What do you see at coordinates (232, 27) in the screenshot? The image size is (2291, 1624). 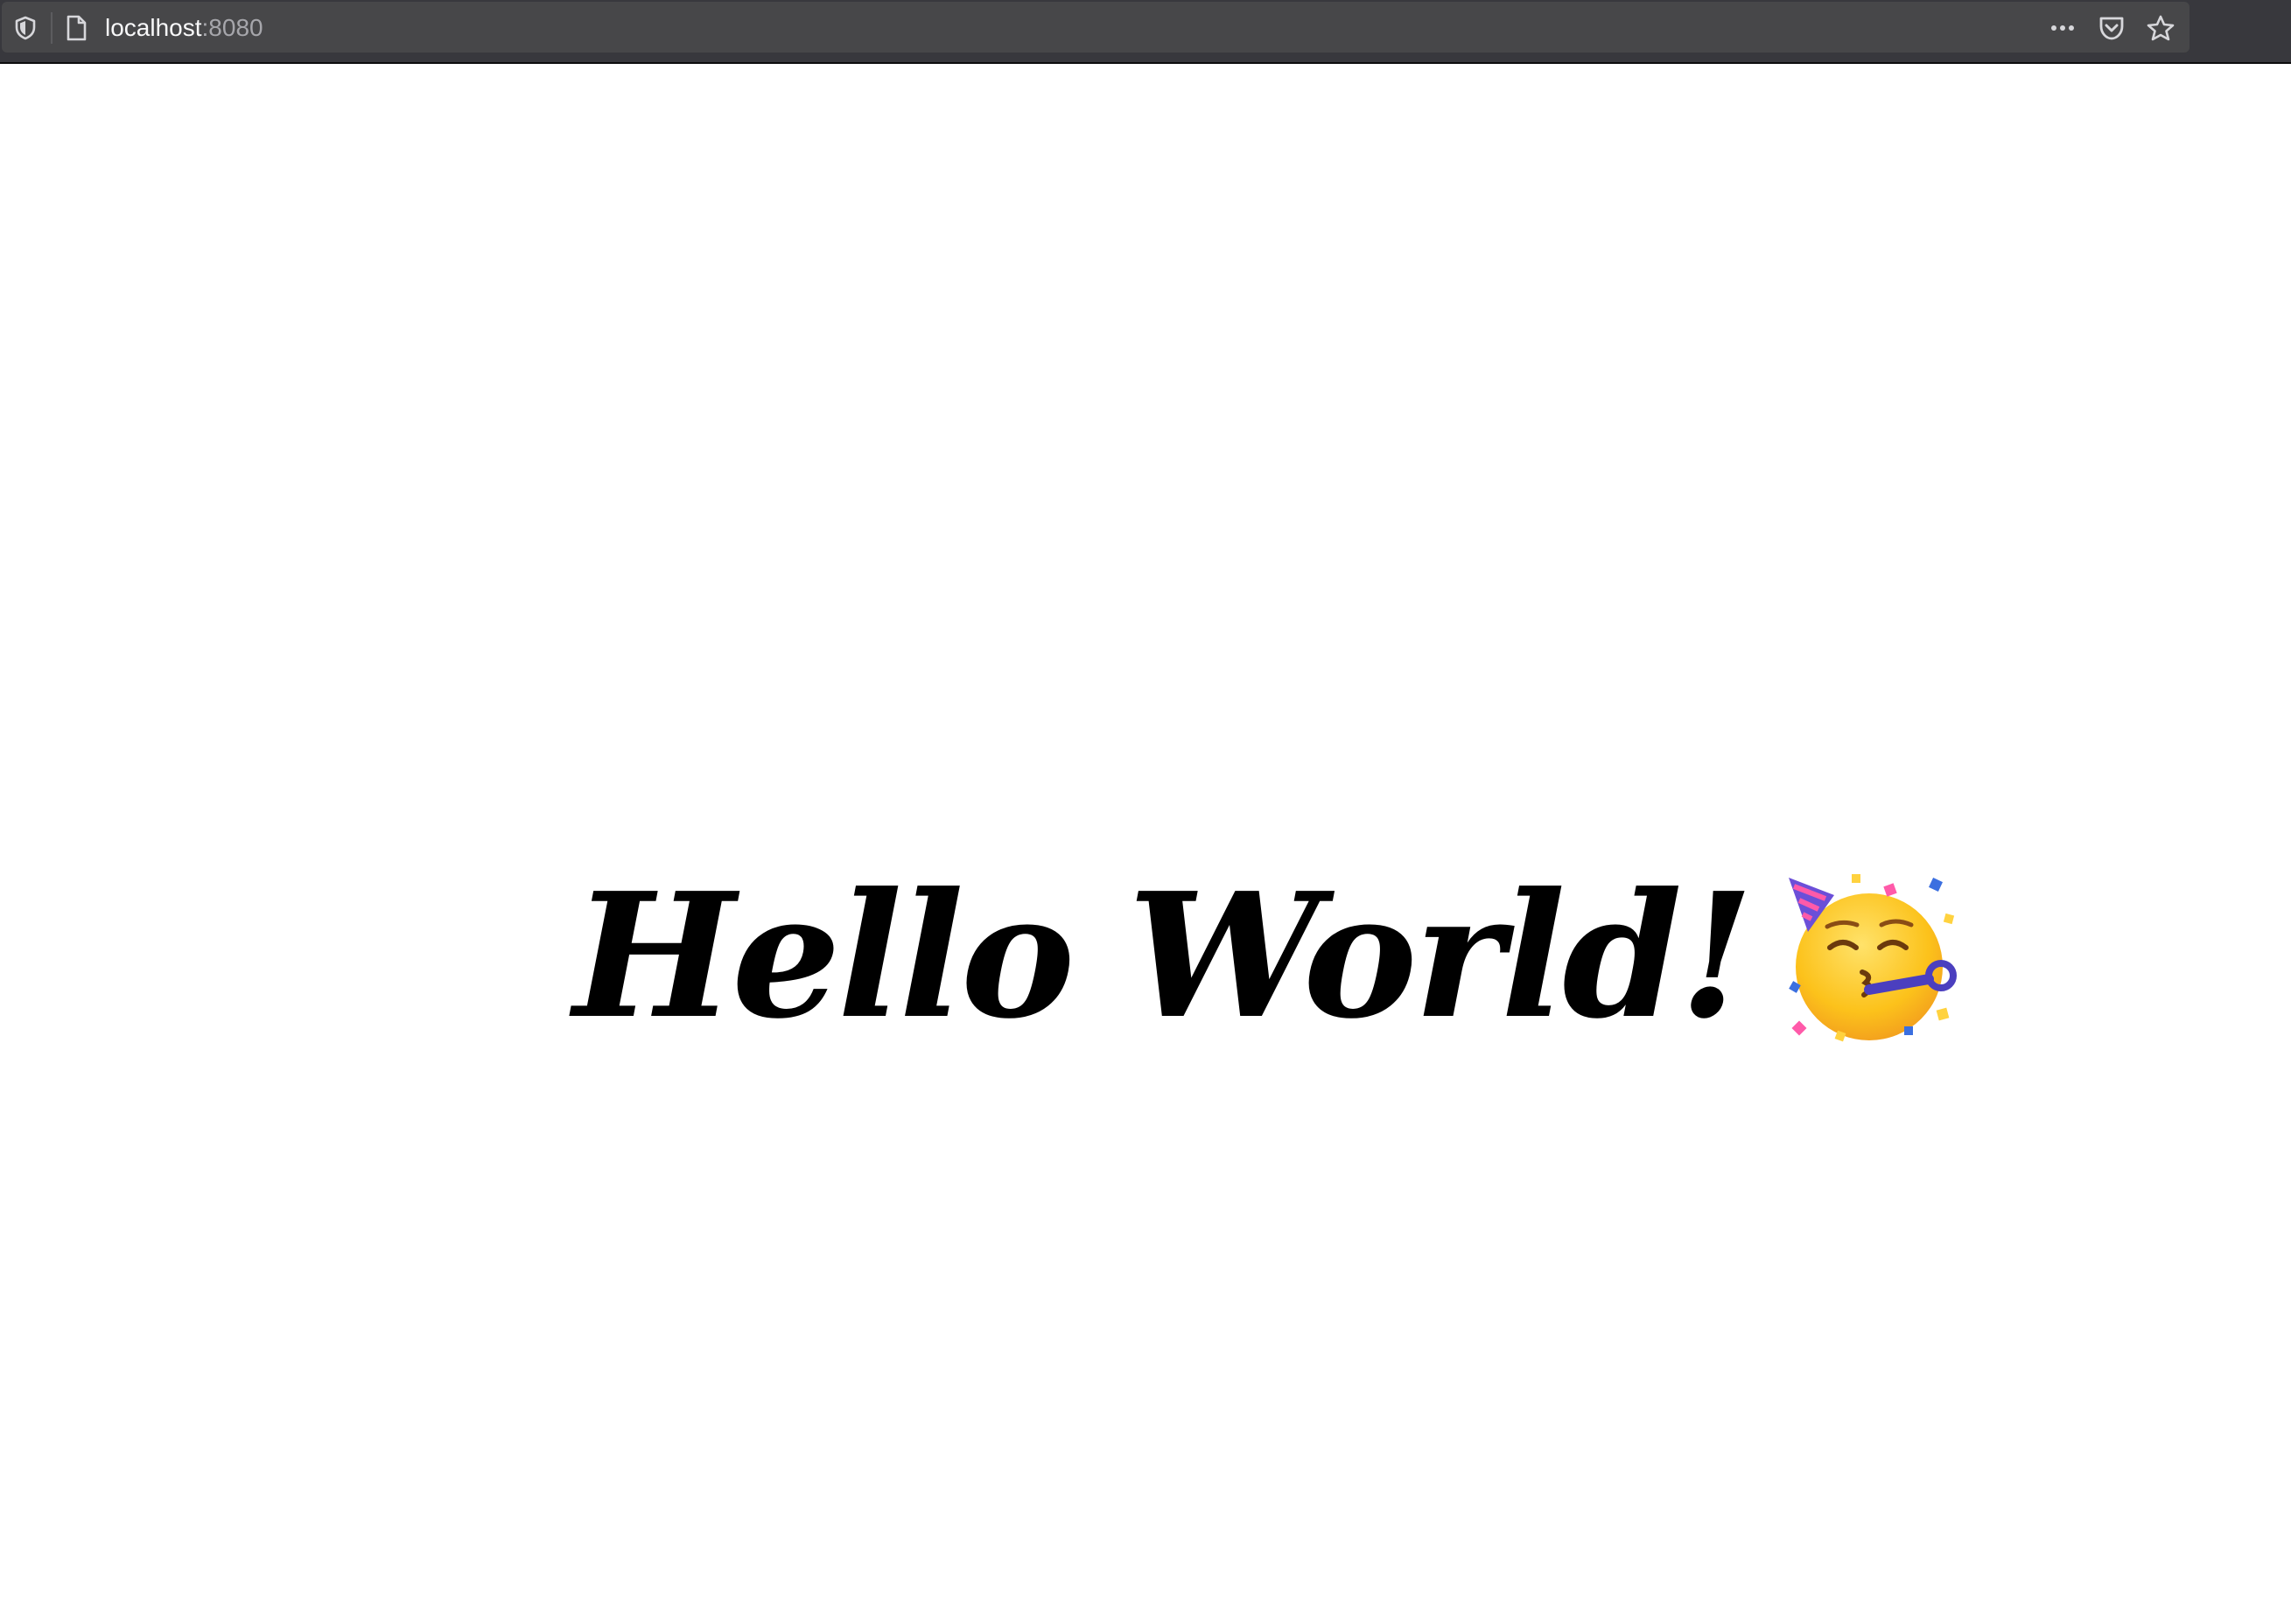 I see `url-port: :8080` at bounding box center [232, 27].